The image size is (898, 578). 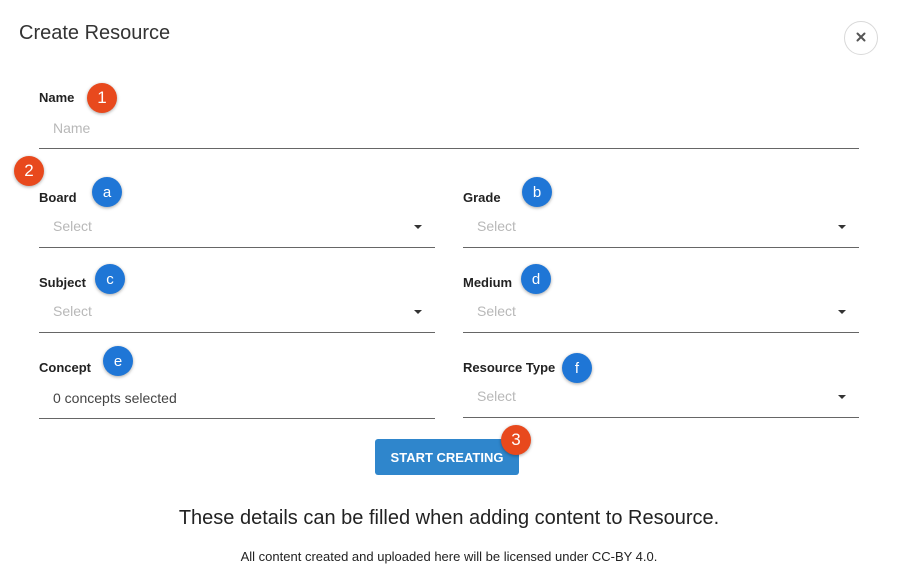 I want to click on board-label: Board, so click(x=58, y=197).